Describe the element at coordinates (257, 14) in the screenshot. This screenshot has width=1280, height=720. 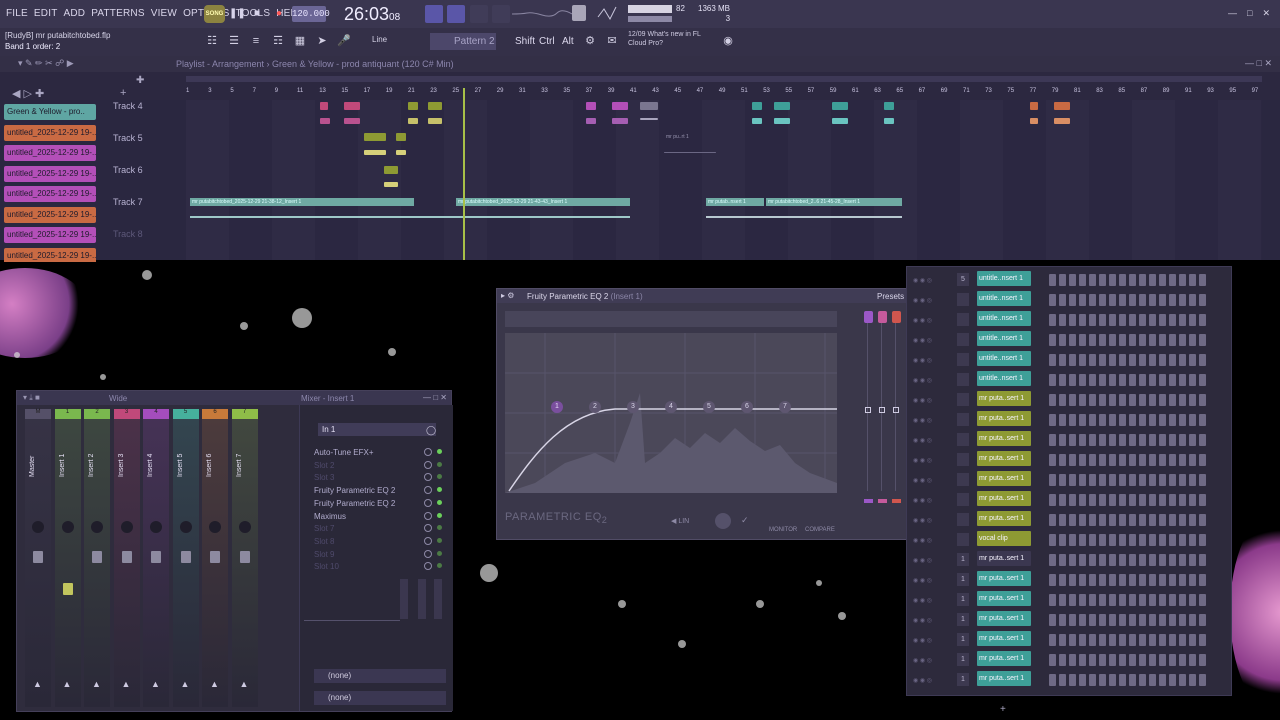
I see `stop-button: ■` at that location.